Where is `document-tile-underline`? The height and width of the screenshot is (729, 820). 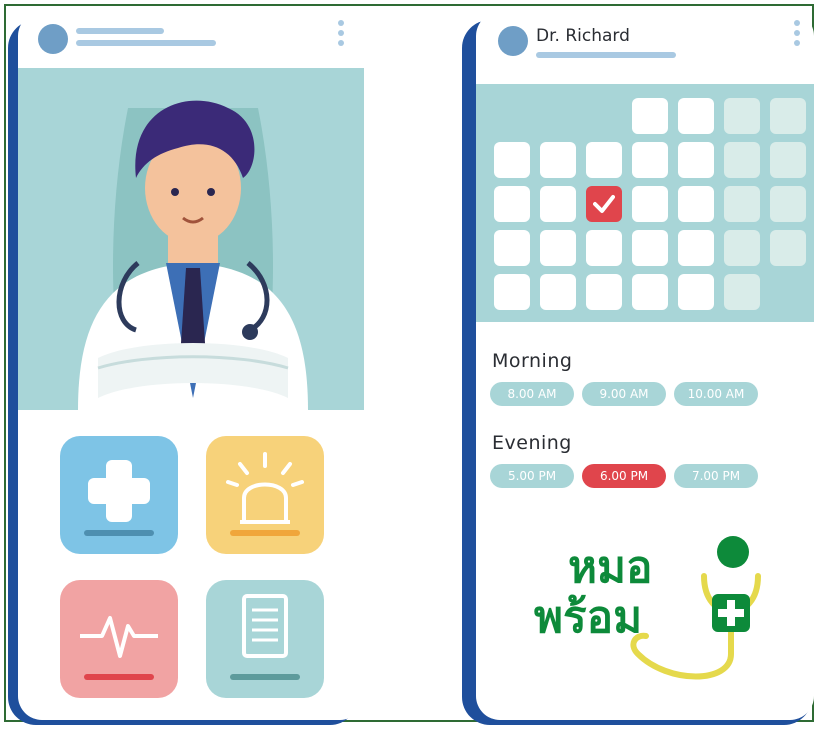 document-tile-underline is located at coordinates (265, 677).